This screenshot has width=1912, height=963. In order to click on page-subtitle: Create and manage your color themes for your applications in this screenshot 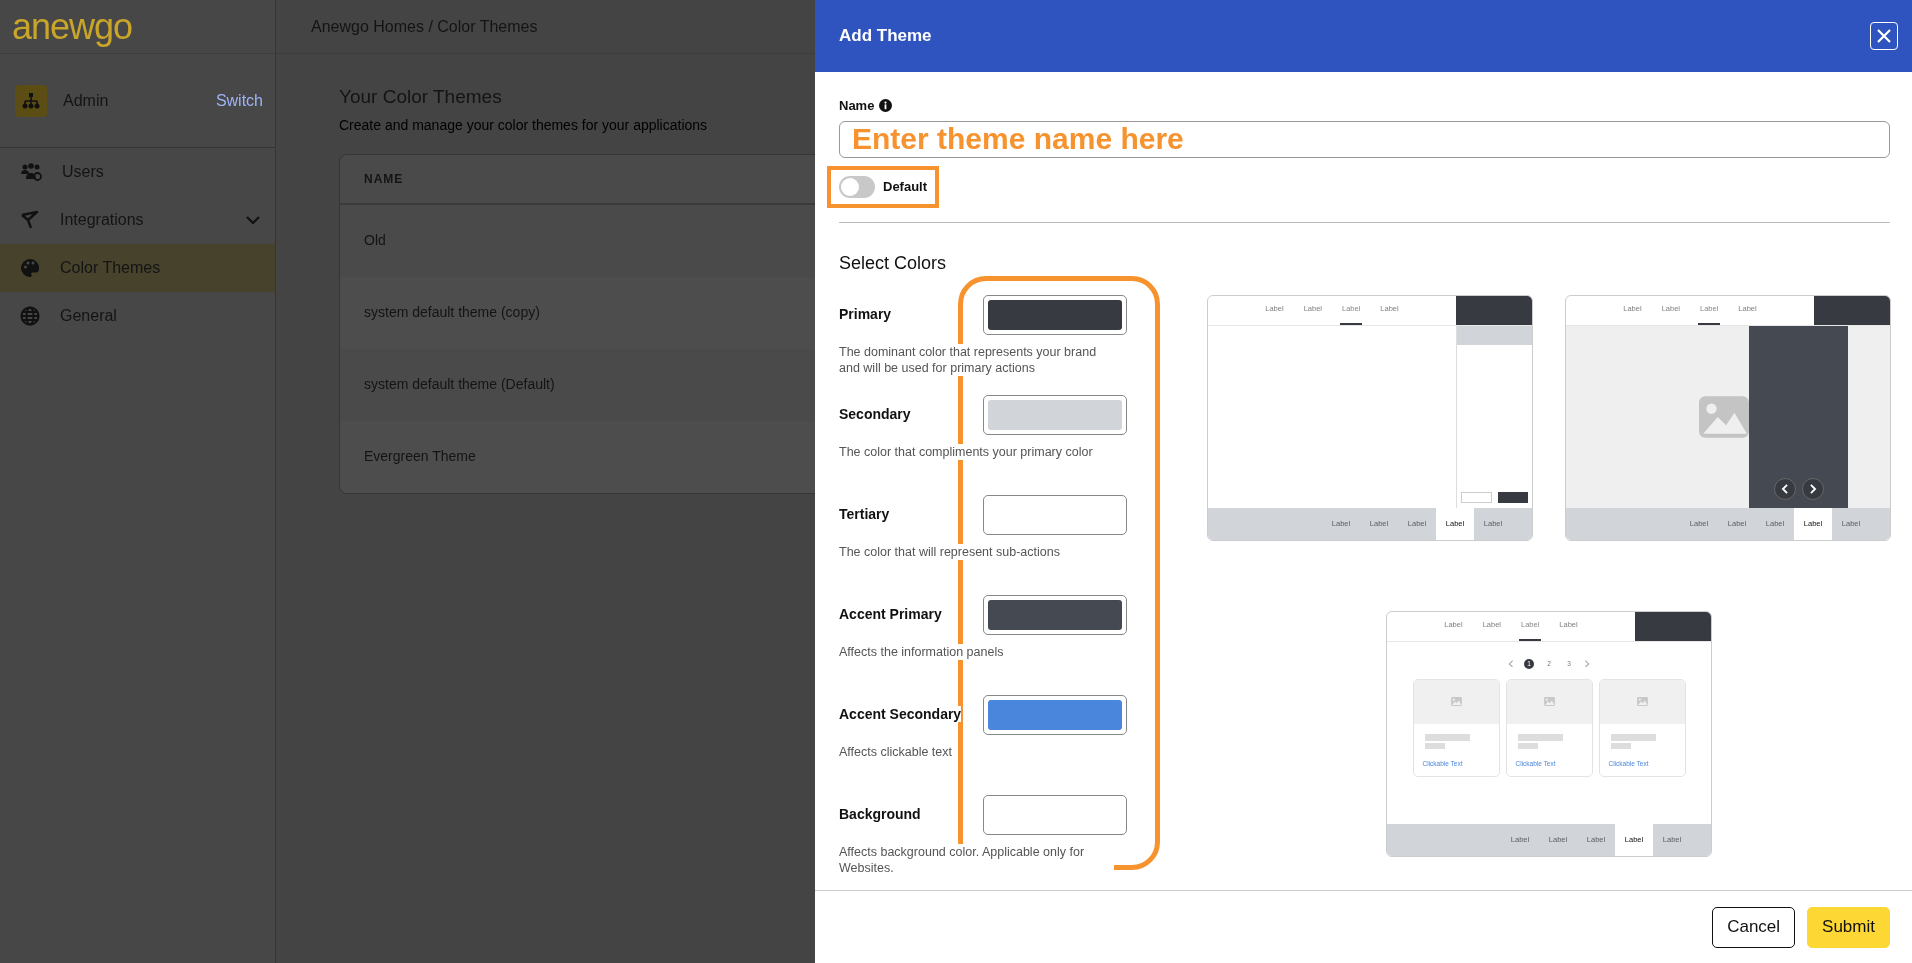, I will do `click(523, 125)`.